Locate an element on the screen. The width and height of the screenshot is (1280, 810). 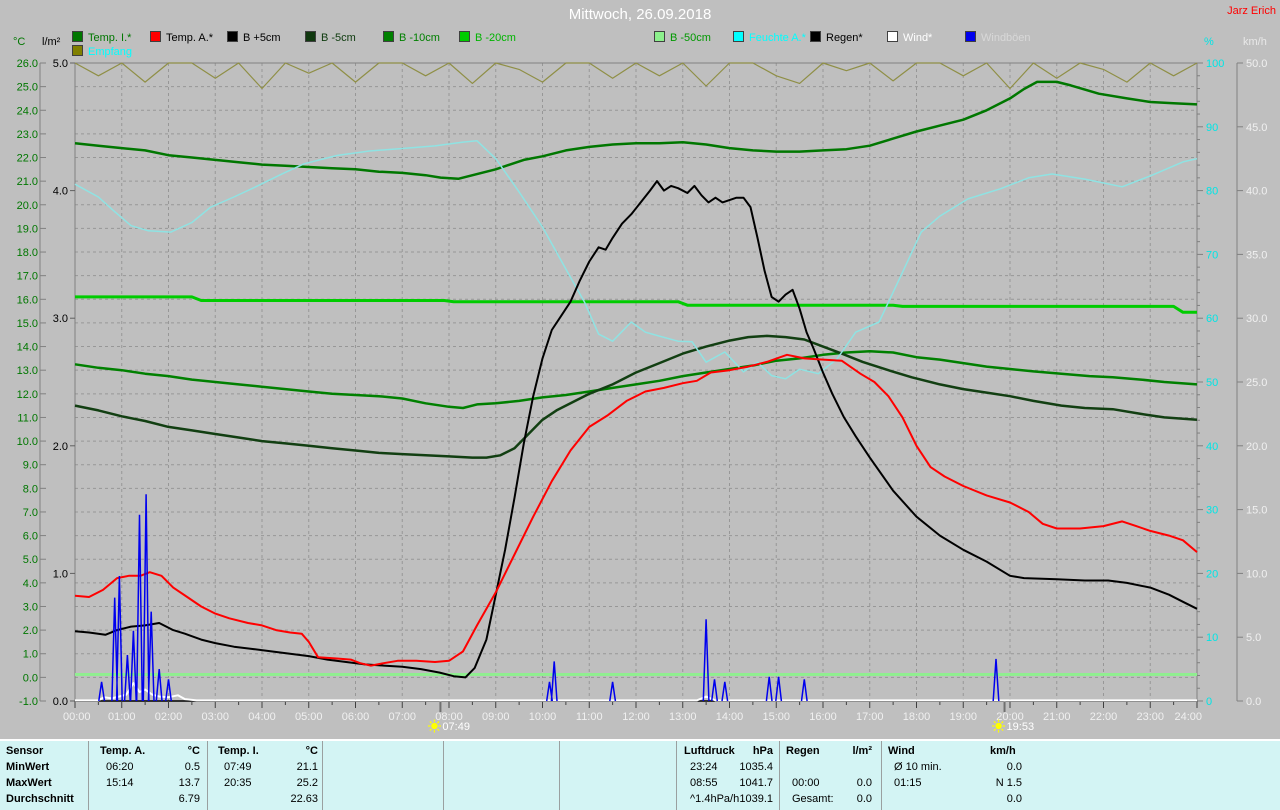
tick-label-kmh: 50.0 is located at coordinates (1256, 64).